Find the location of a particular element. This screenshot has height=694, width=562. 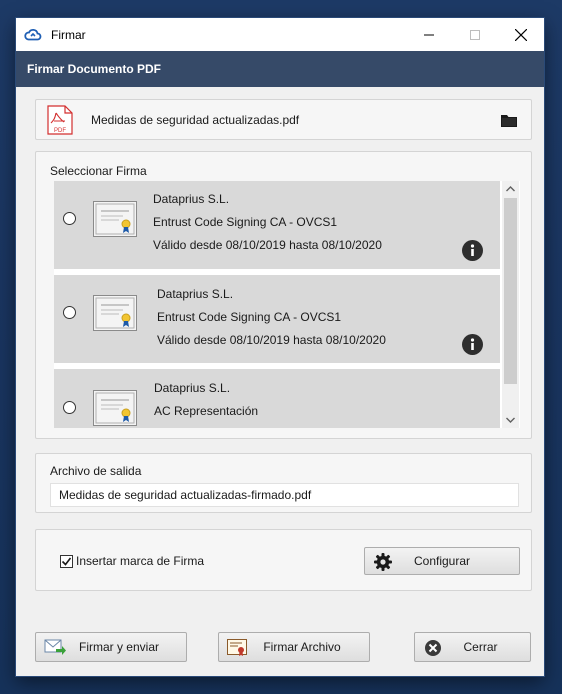

title-bar: Firmar is located at coordinates (280, 34).